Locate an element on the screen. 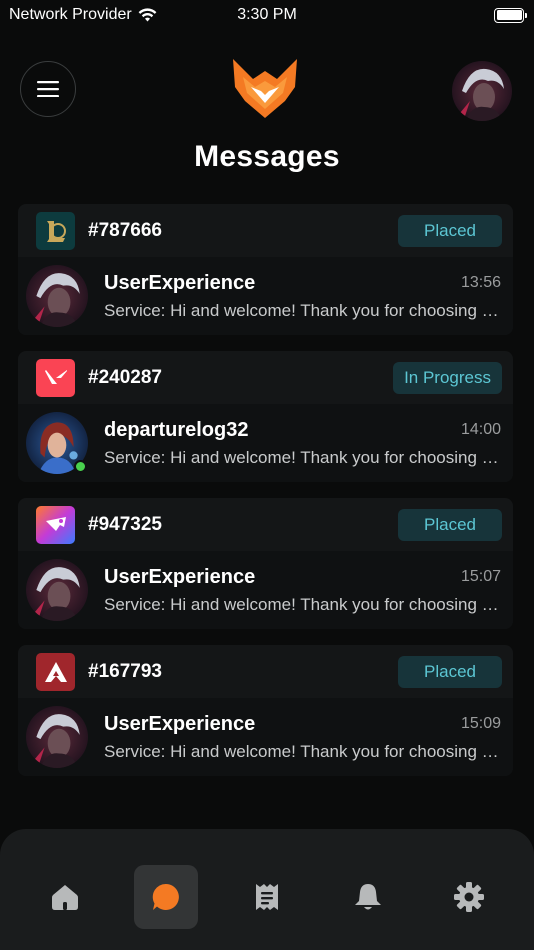 The width and height of the screenshot is (534, 950). page-title: Messages is located at coordinates (267, 156).